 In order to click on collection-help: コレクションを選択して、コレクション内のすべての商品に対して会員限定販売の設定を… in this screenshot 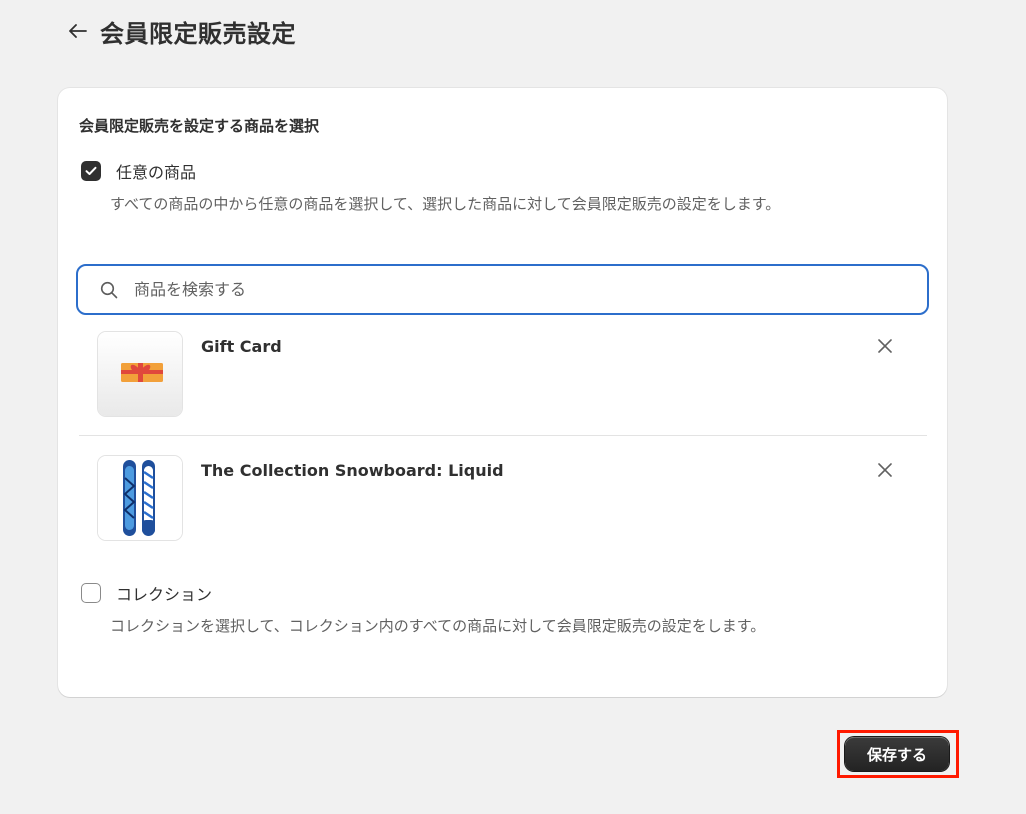, I will do `click(438, 626)`.